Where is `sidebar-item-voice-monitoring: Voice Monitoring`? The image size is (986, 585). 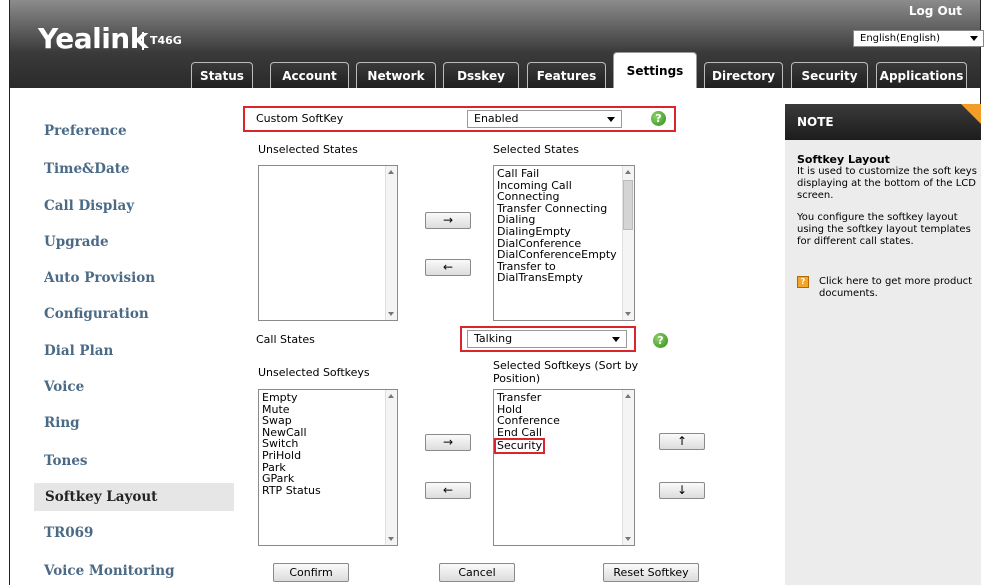 sidebar-item-voice-monitoring: Voice Monitoring is located at coordinates (109, 571).